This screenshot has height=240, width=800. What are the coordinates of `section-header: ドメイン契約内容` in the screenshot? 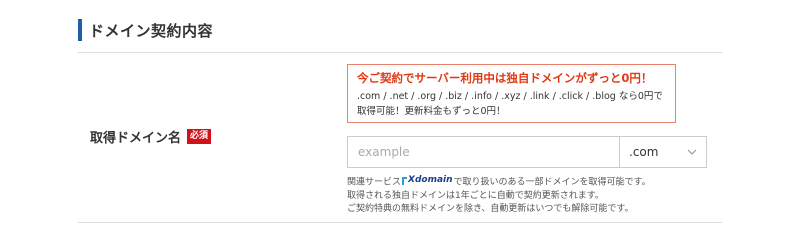 It's located at (145, 30).